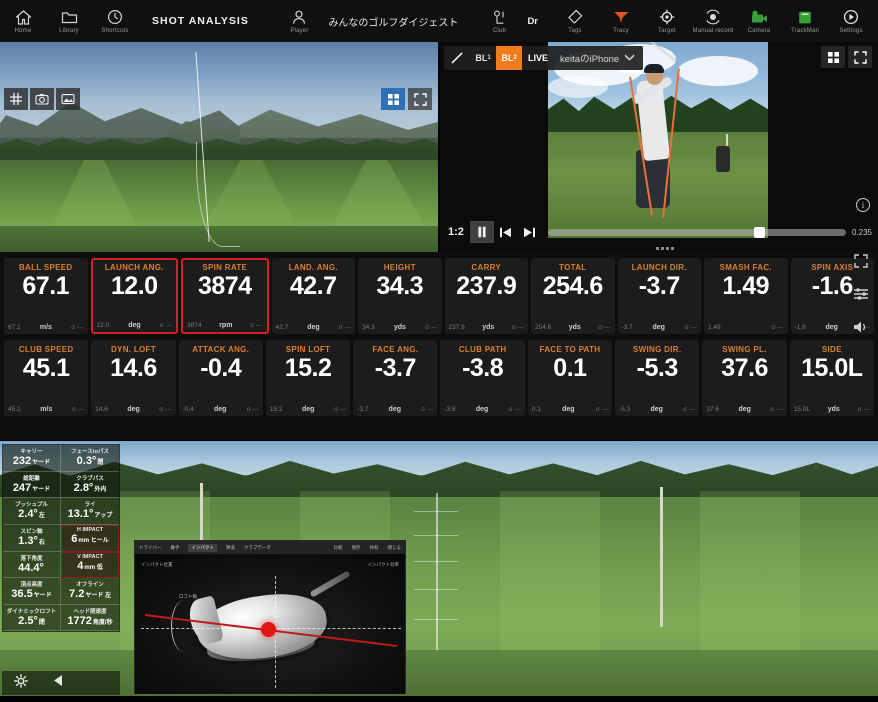 The image size is (878, 702). What do you see at coordinates (32, 565) in the screenshot?
I see `hud-stat-cell: 落下角度 44.4°` at bounding box center [32, 565].